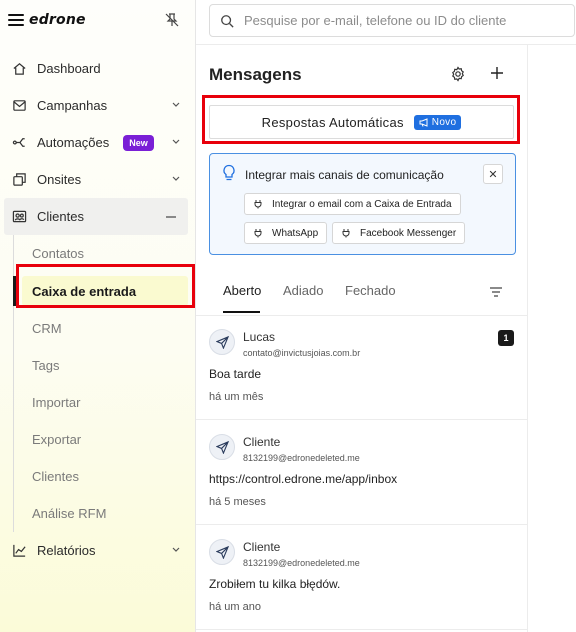 This screenshot has width=576, height=632. What do you see at coordinates (370, 298) in the screenshot?
I see `tab-fechado: Fechado` at bounding box center [370, 298].